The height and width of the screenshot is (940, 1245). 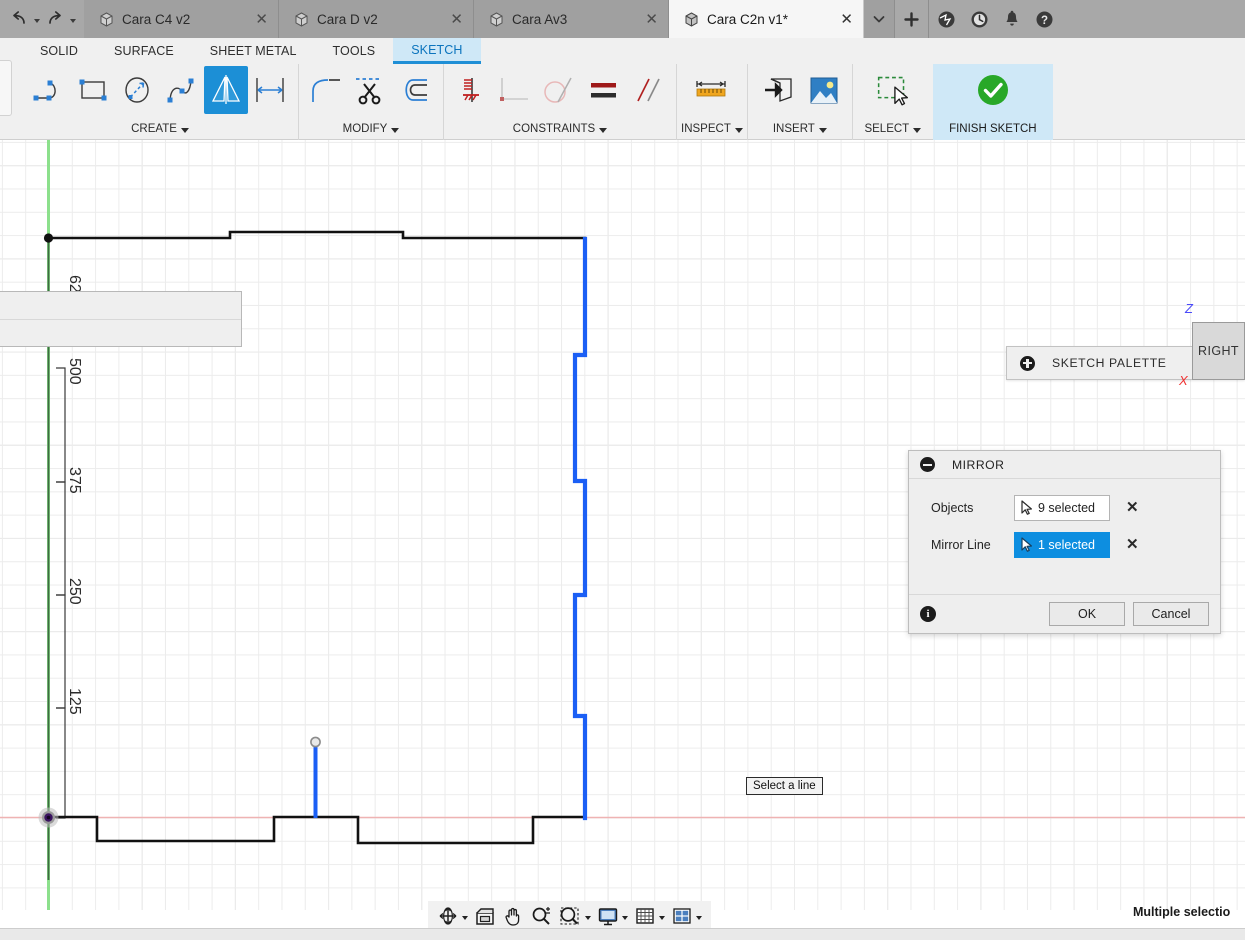 I want to click on sketch-dimension-icon, so click(x=270, y=90).